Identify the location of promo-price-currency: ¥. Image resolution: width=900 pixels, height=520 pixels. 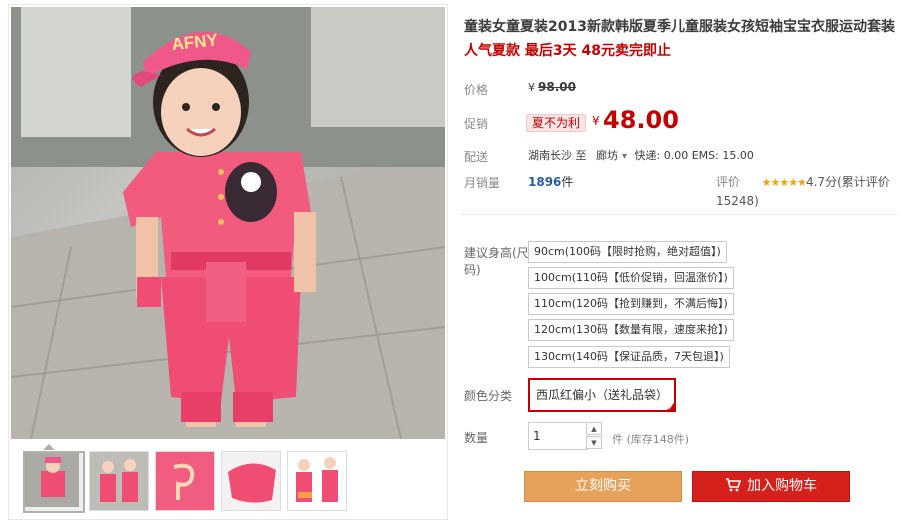
(596, 121).